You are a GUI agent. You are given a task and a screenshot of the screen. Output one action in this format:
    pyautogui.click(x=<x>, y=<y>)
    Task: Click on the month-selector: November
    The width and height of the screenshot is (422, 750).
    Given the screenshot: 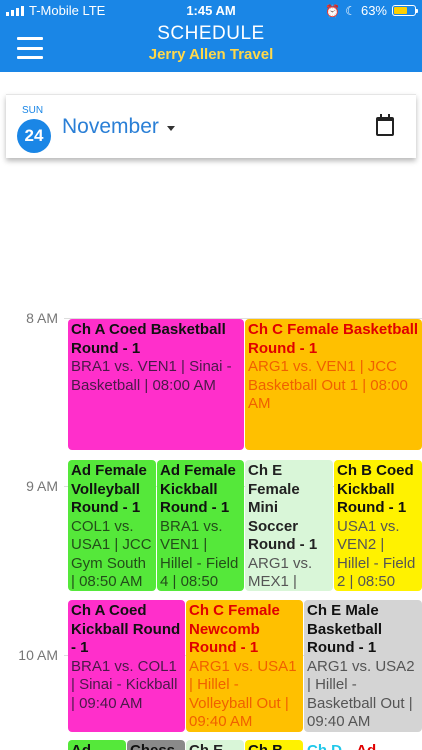 What is the action you would take?
    pyautogui.click(x=118, y=127)
    